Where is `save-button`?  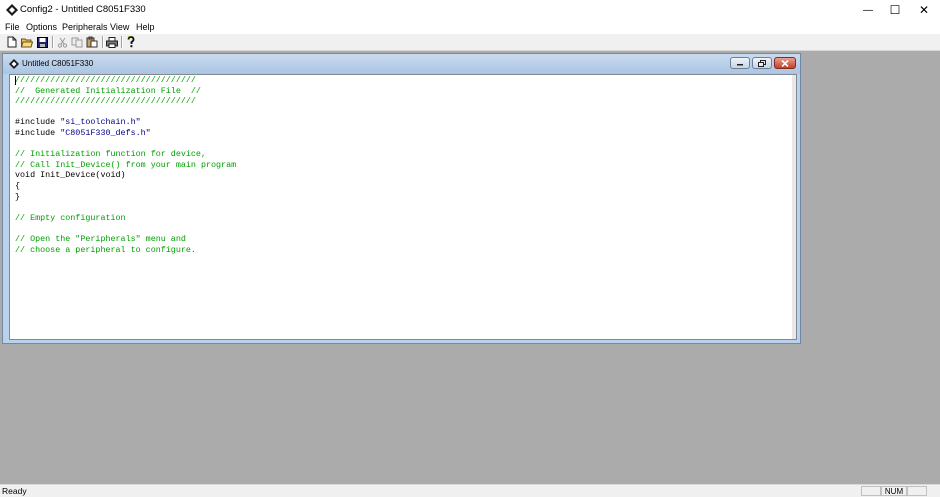
save-button is located at coordinates (42, 42).